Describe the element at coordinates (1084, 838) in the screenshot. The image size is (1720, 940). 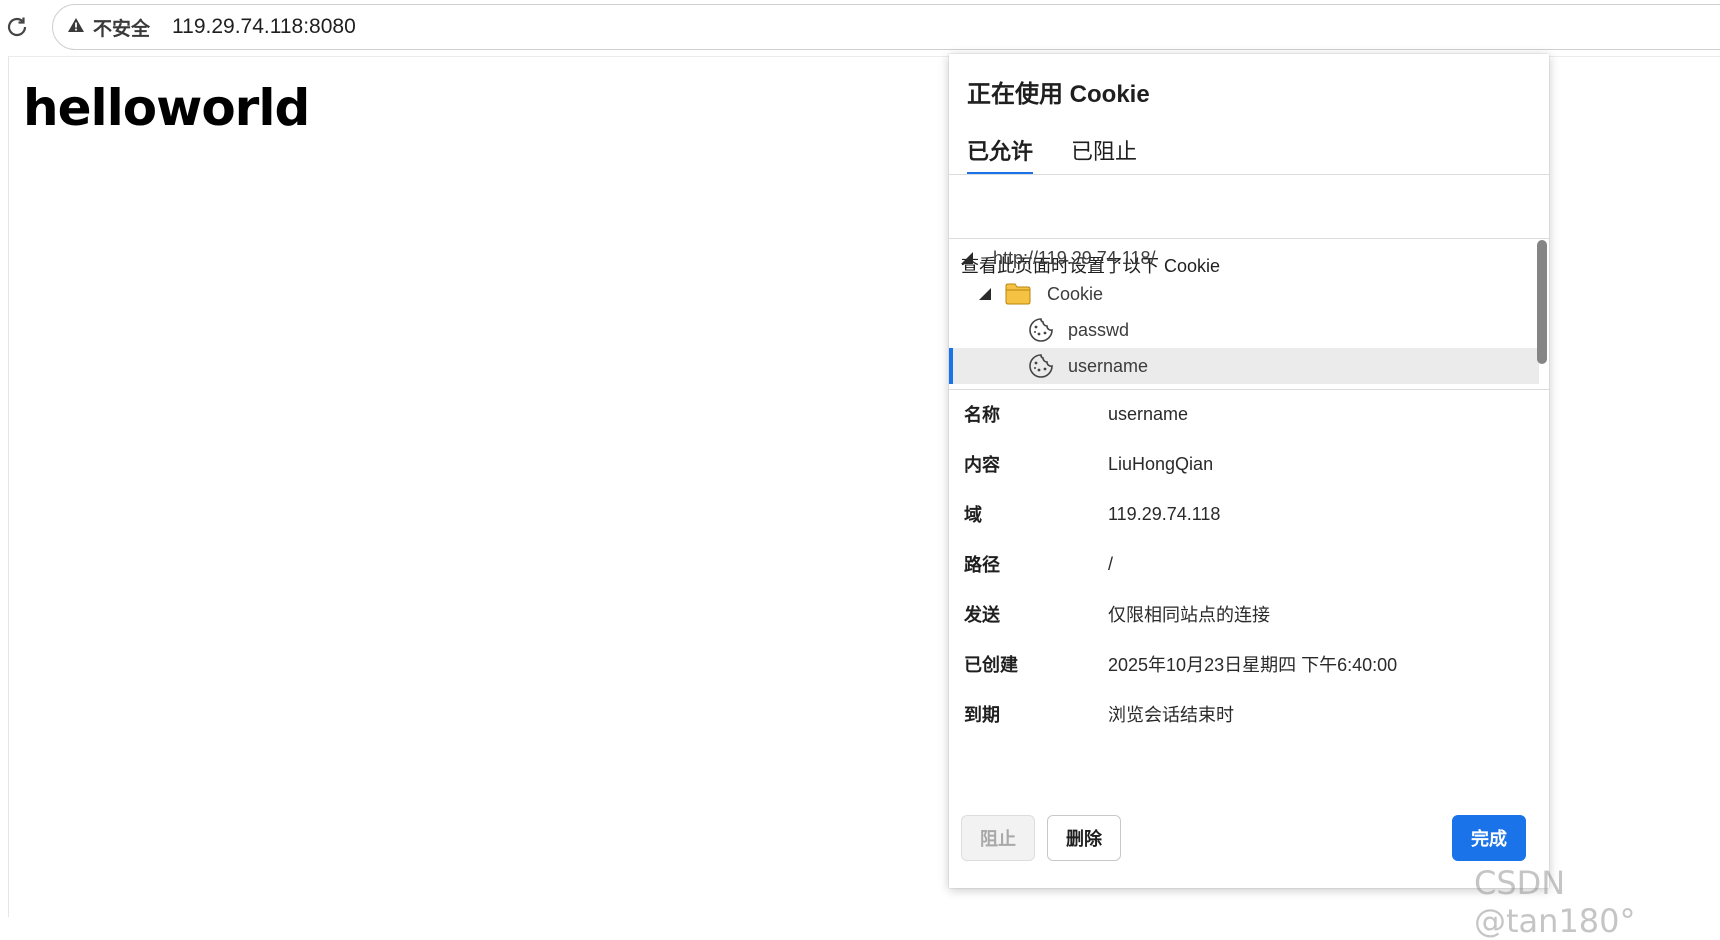
I see `delete-button: 删除` at that location.